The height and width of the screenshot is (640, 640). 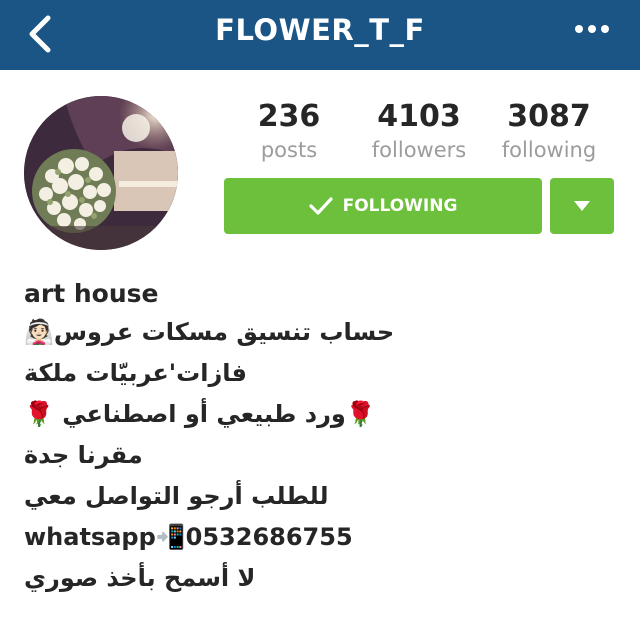 I want to click on followers-label: followers, so click(x=419, y=150).